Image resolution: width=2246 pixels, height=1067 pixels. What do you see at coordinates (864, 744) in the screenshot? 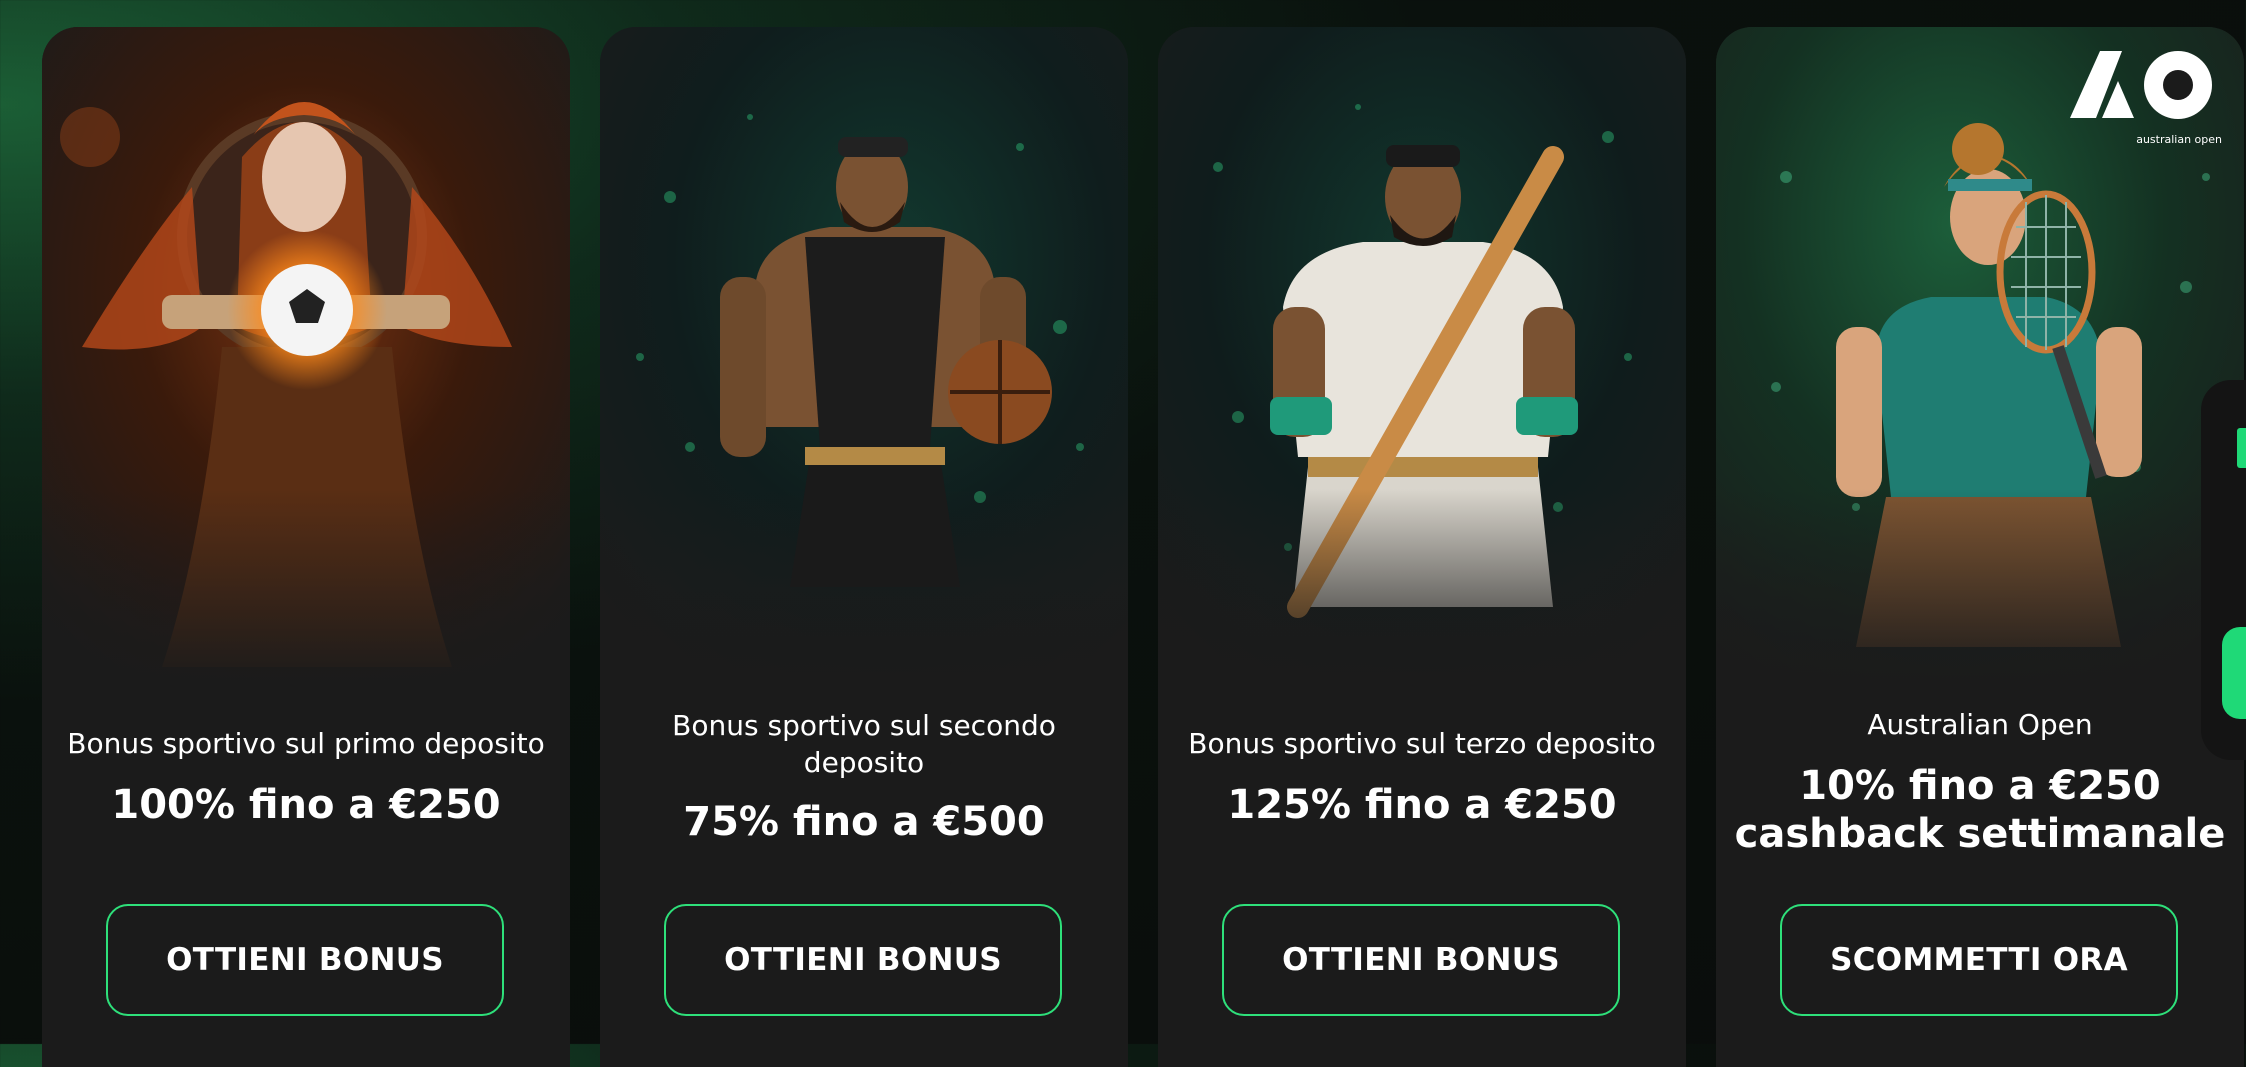
I see `card-subtitle: Bonus sportivo sul secondo deposito` at bounding box center [864, 744].